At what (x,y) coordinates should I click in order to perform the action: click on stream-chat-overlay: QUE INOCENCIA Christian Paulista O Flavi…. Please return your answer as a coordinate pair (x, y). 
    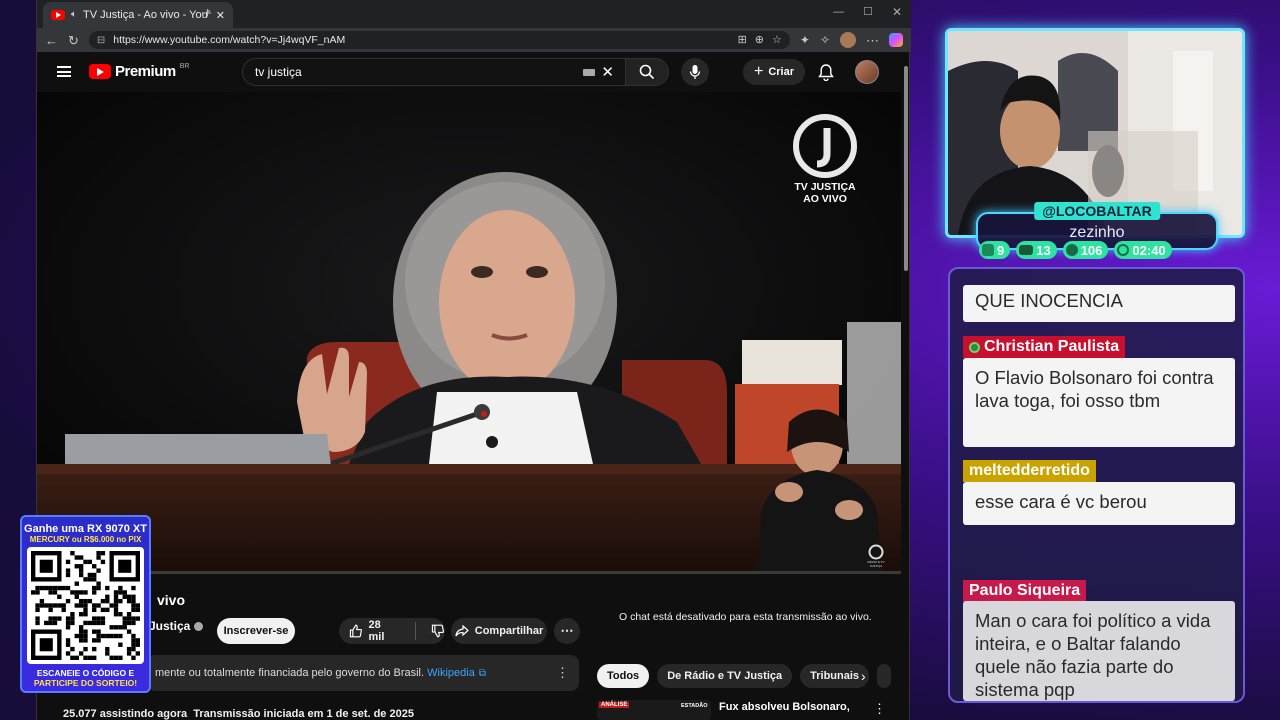
    Looking at the image, I should click on (1096, 485).